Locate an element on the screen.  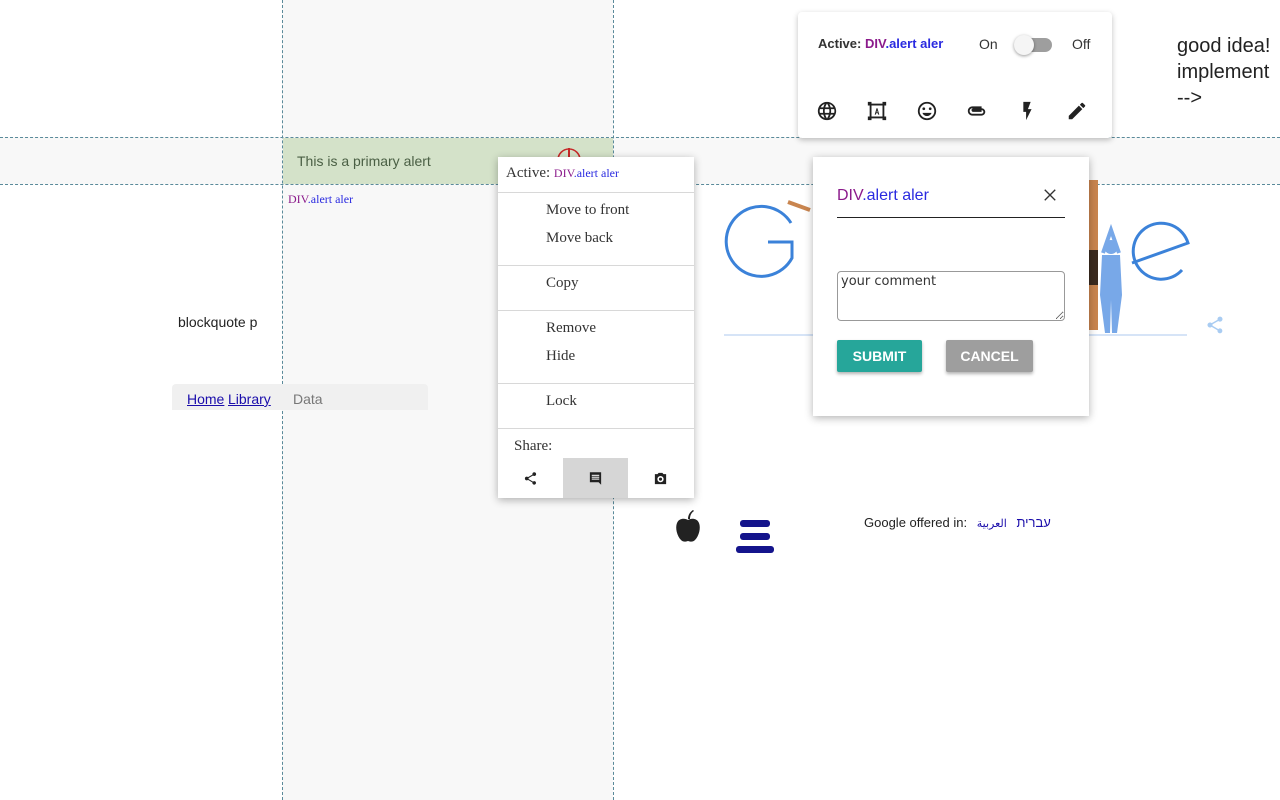
breadcrumb: Home Library Data is located at coordinates (300, 397).